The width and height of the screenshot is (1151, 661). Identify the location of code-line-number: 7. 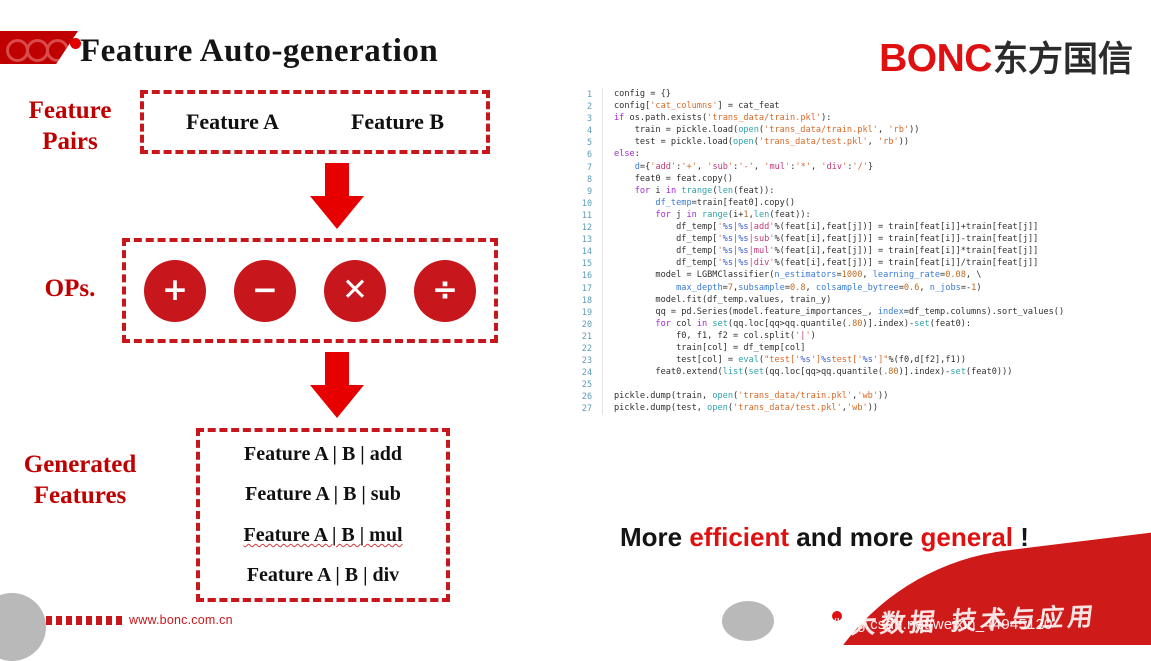
(589, 166).